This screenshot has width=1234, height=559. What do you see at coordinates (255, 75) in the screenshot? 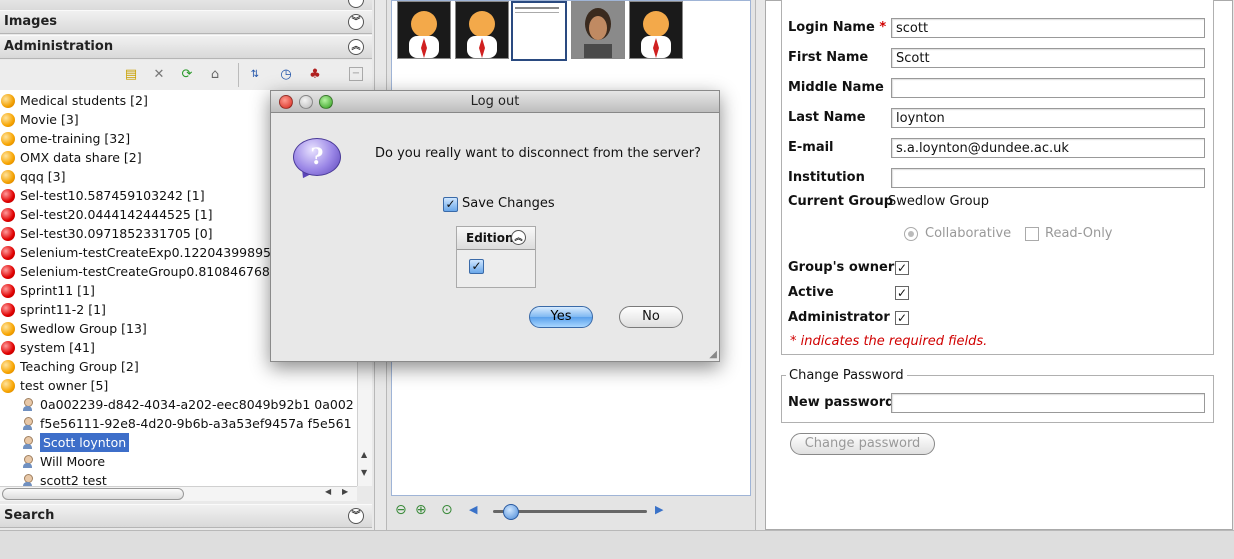
I see `sort-icon: ⇅` at bounding box center [255, 75].